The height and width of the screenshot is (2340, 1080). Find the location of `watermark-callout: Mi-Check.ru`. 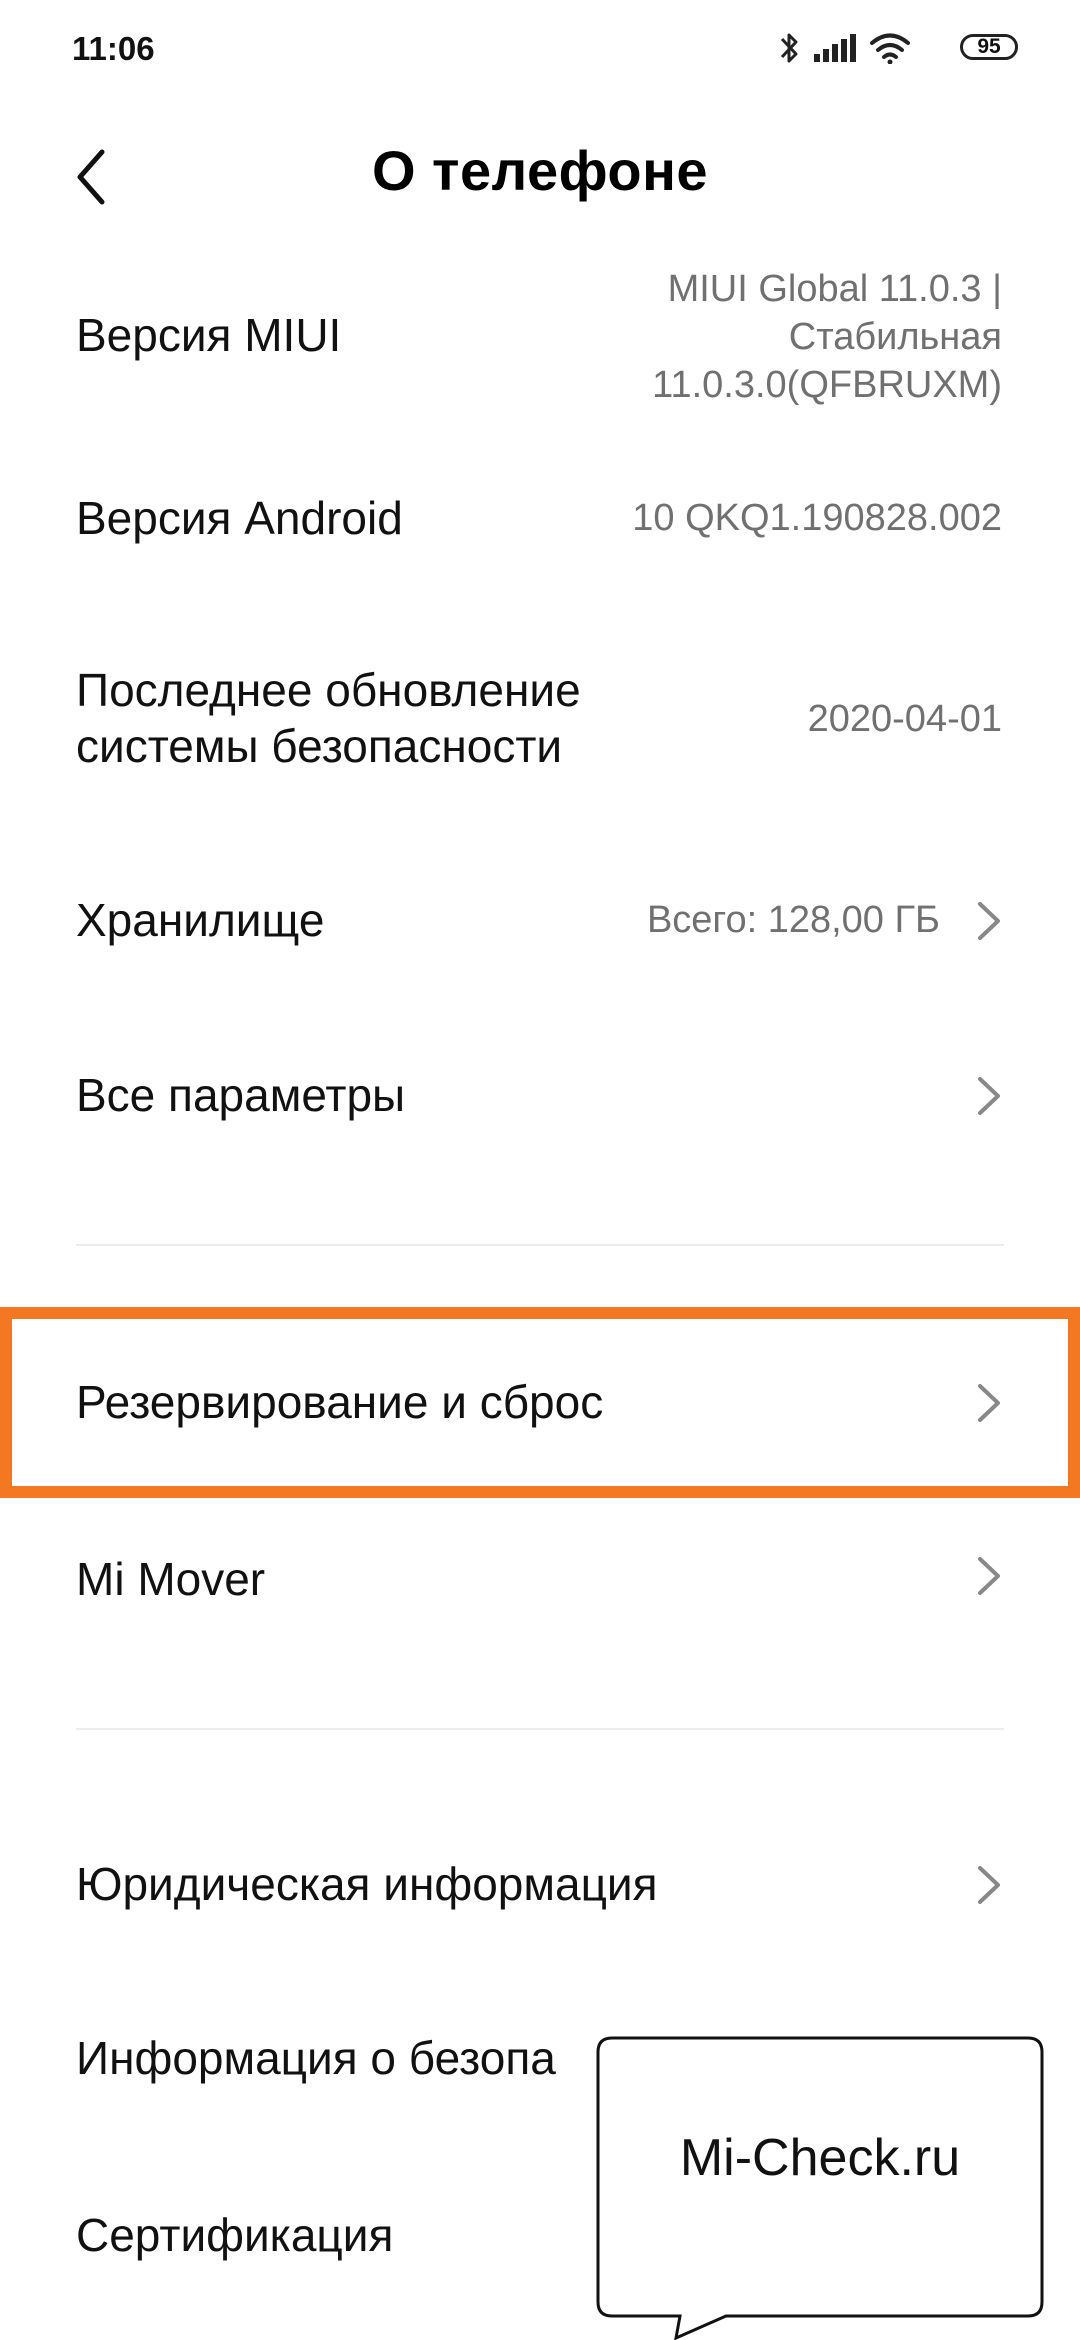

watermark-callout: Mi-Check.ru is located at coordinates (820, 2188).